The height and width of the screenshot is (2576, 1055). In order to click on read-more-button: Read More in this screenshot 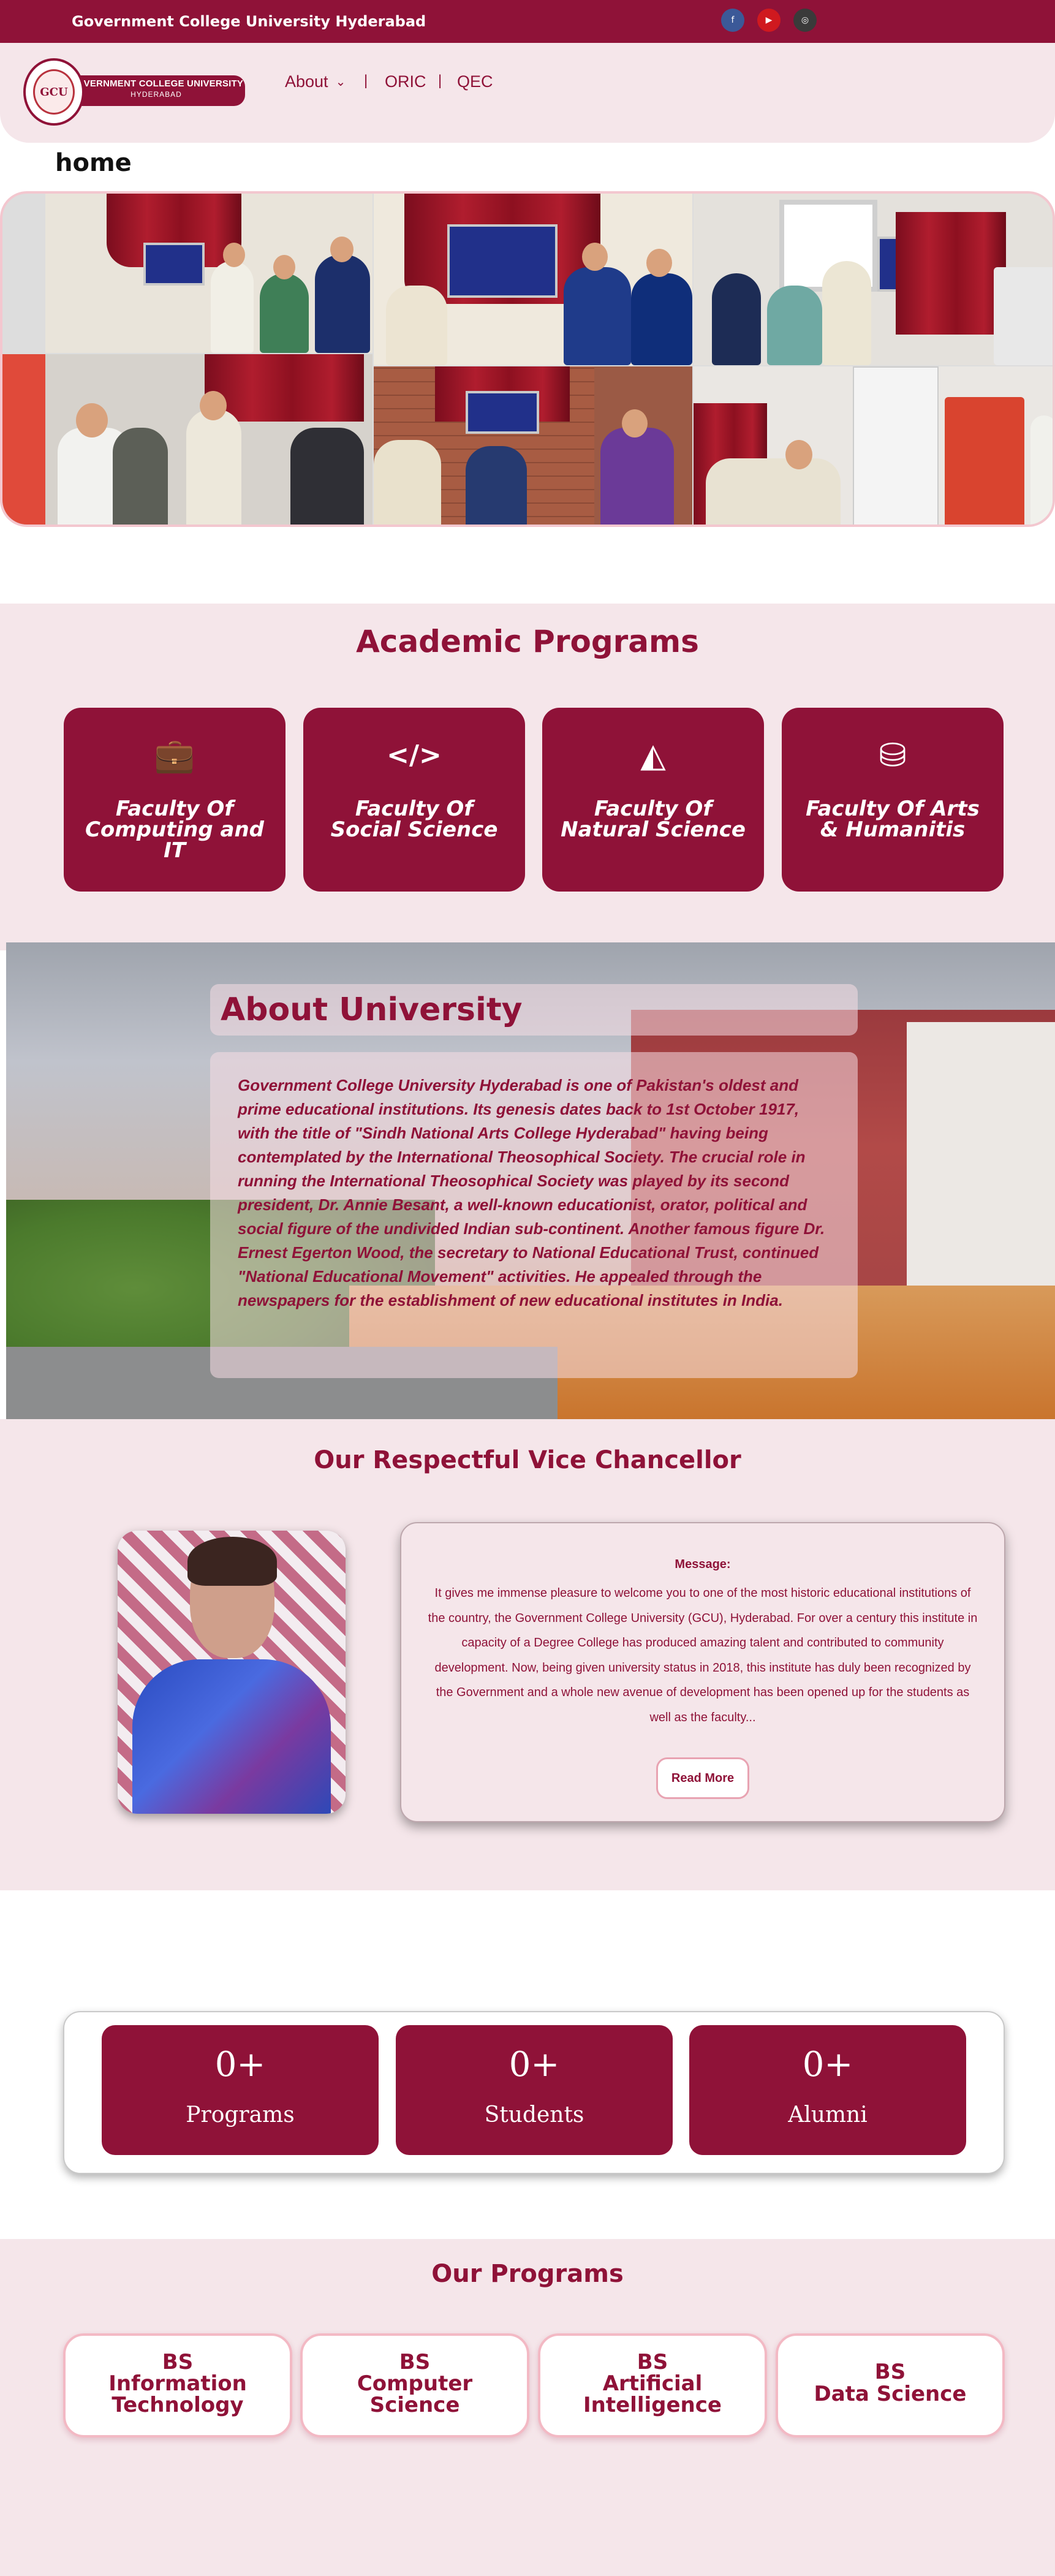, I will do `click(702, 1778)`.